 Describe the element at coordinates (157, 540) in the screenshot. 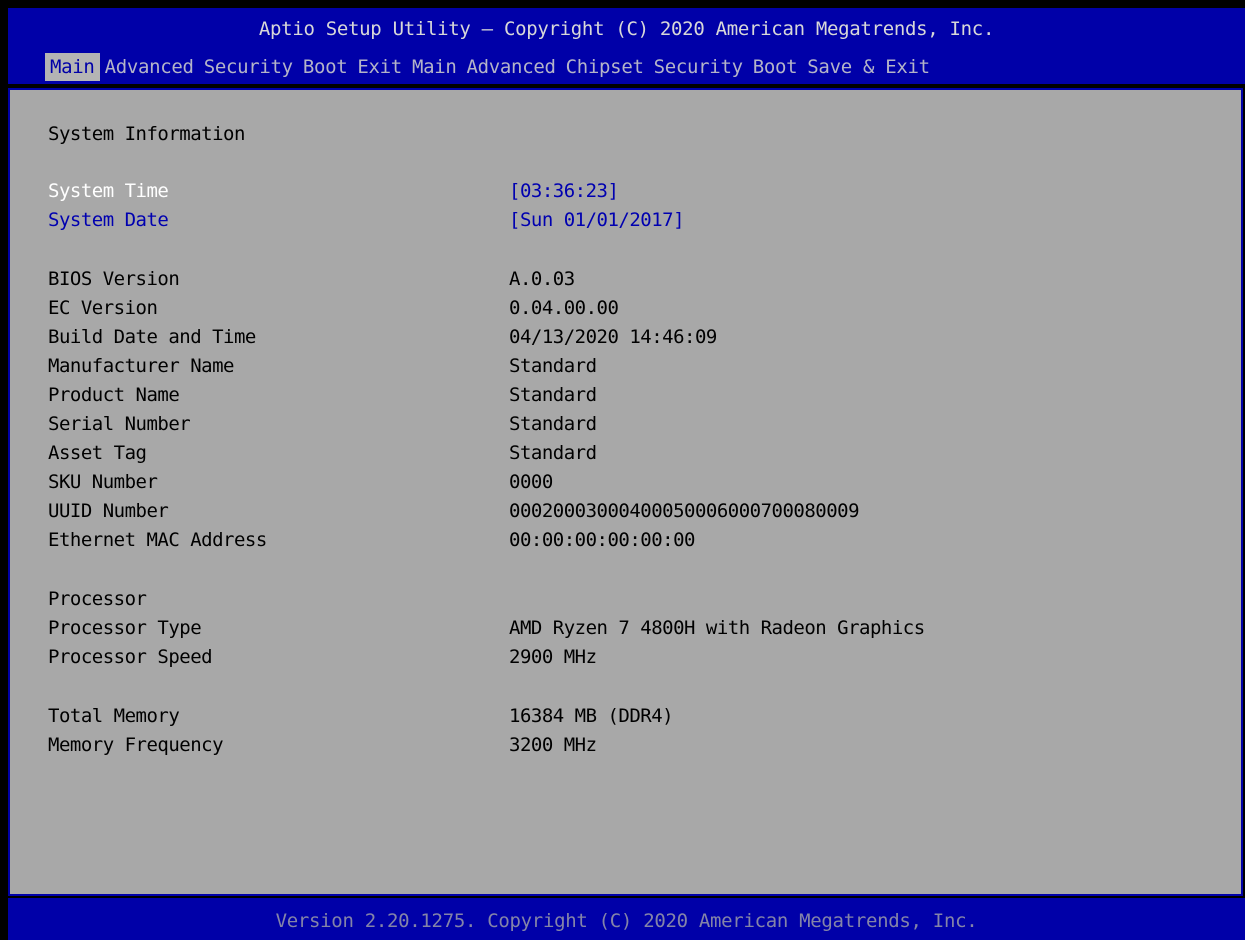

I see `ethernet-mac-label: Ethernet MAC Address` at that location.